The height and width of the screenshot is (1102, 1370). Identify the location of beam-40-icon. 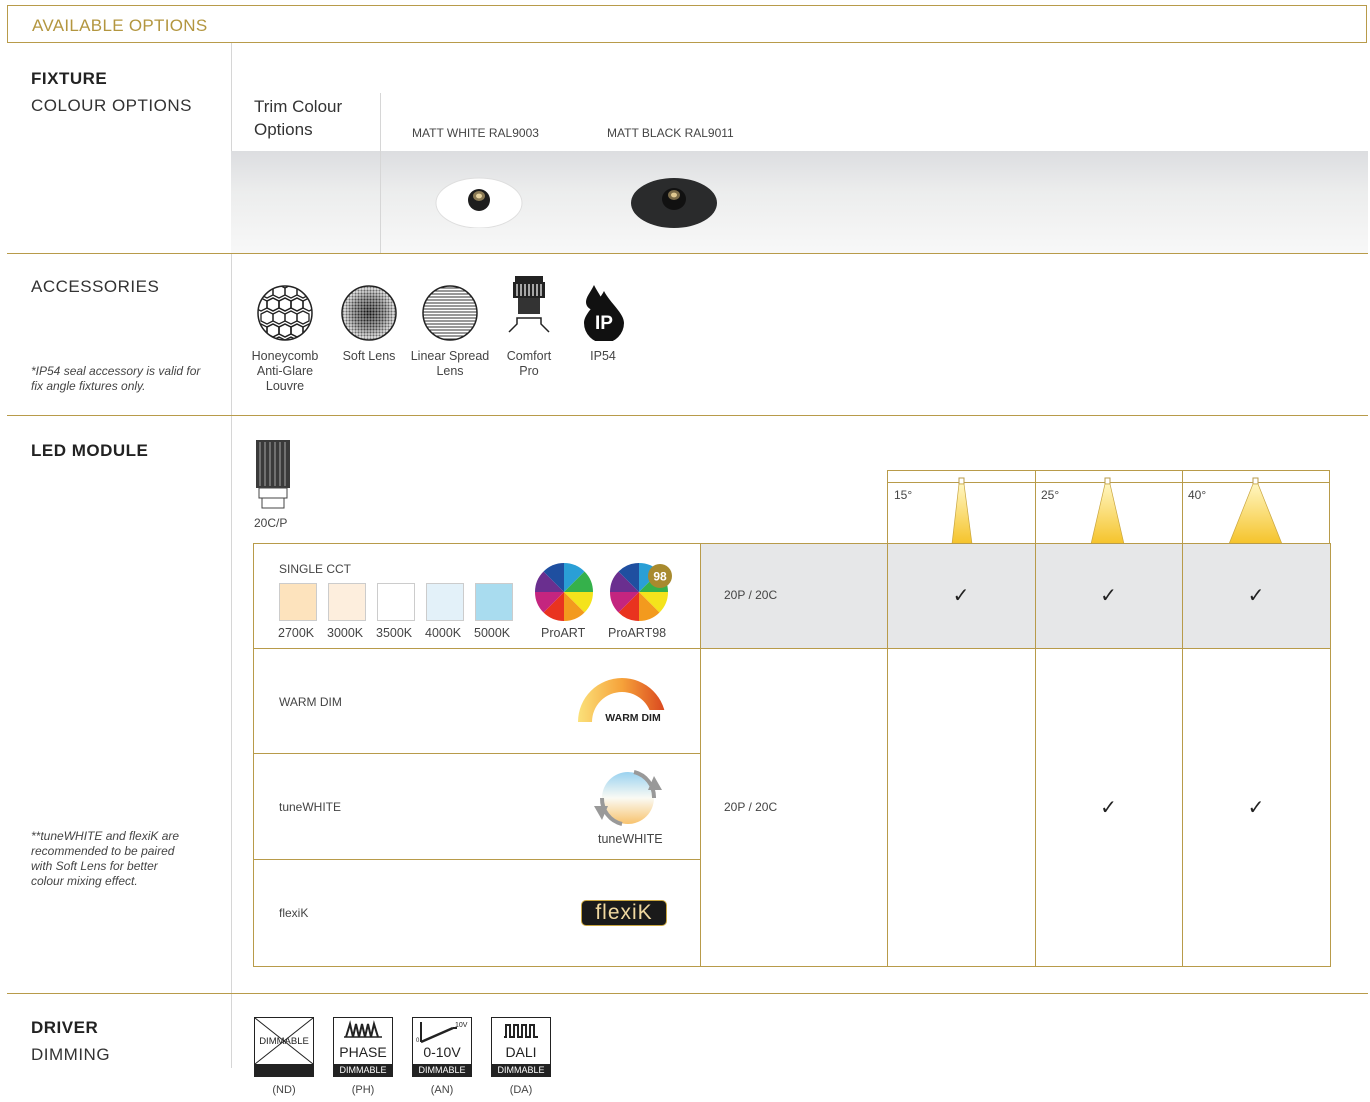
(1255, 510).